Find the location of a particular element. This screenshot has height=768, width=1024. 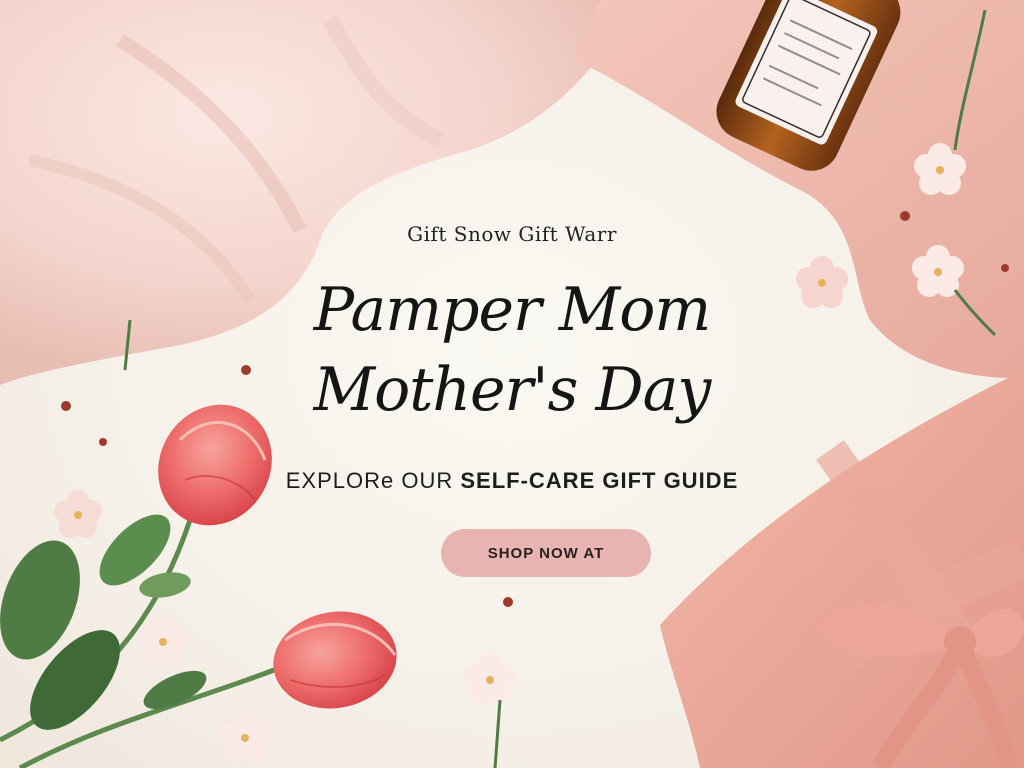

gift-guide-text: EXPLORe OUR SELF-CARE GIFT GUIDE is located at coordinates (512, 481).